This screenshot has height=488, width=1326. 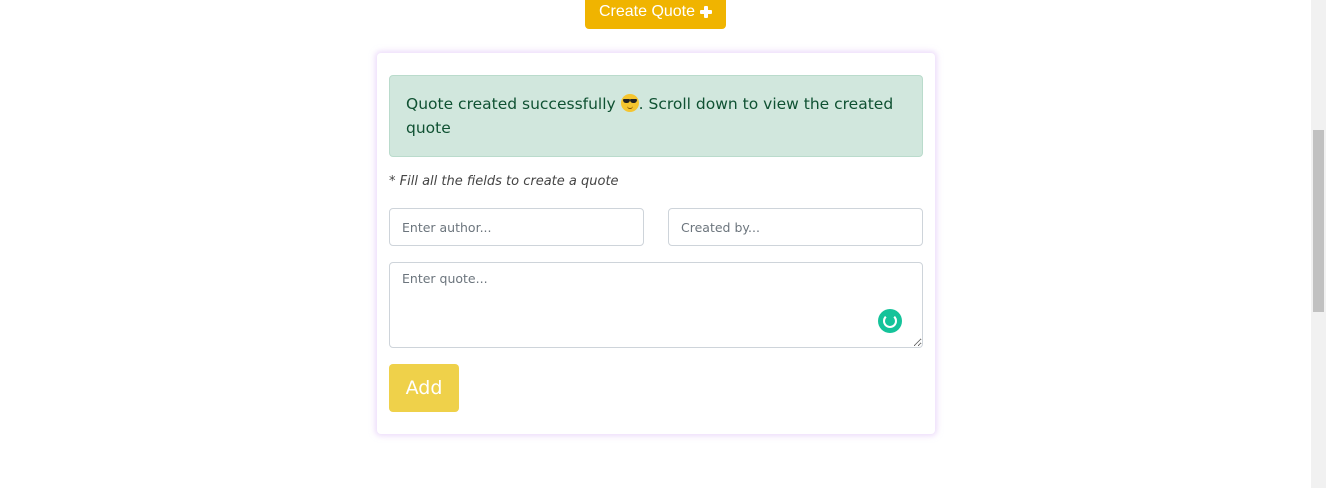 What do you see at coordinates (516, 227) in the screenshot?
I see `author-input` at bounding box center [516, 227].